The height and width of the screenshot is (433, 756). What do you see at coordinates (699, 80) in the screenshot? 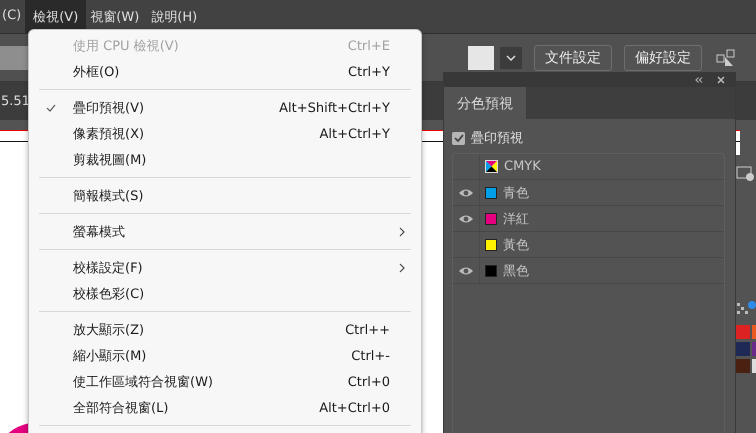
I see `collapse-icon` at bounding box center [699, 80].